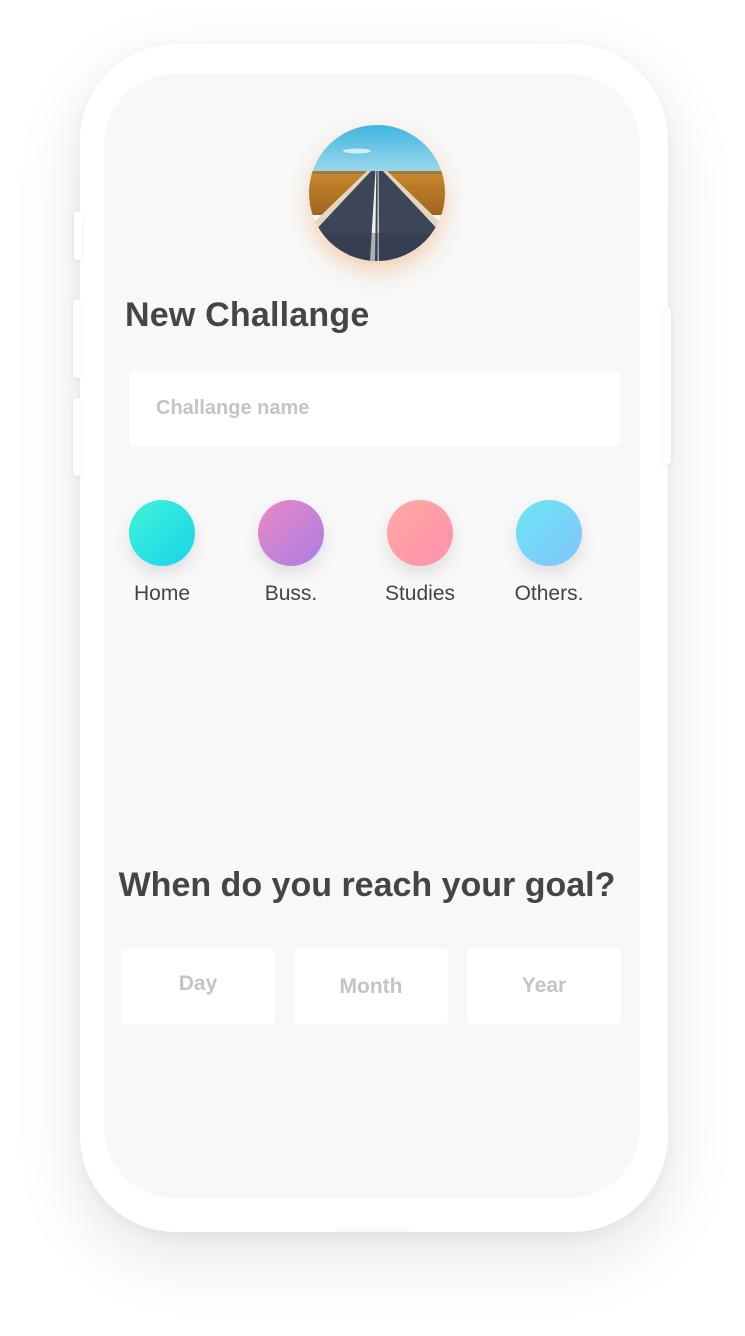  What do you see at coordinates (549, 593) in the screenshot?
I see `category-label: Others.` at bounding box center [549, 593].